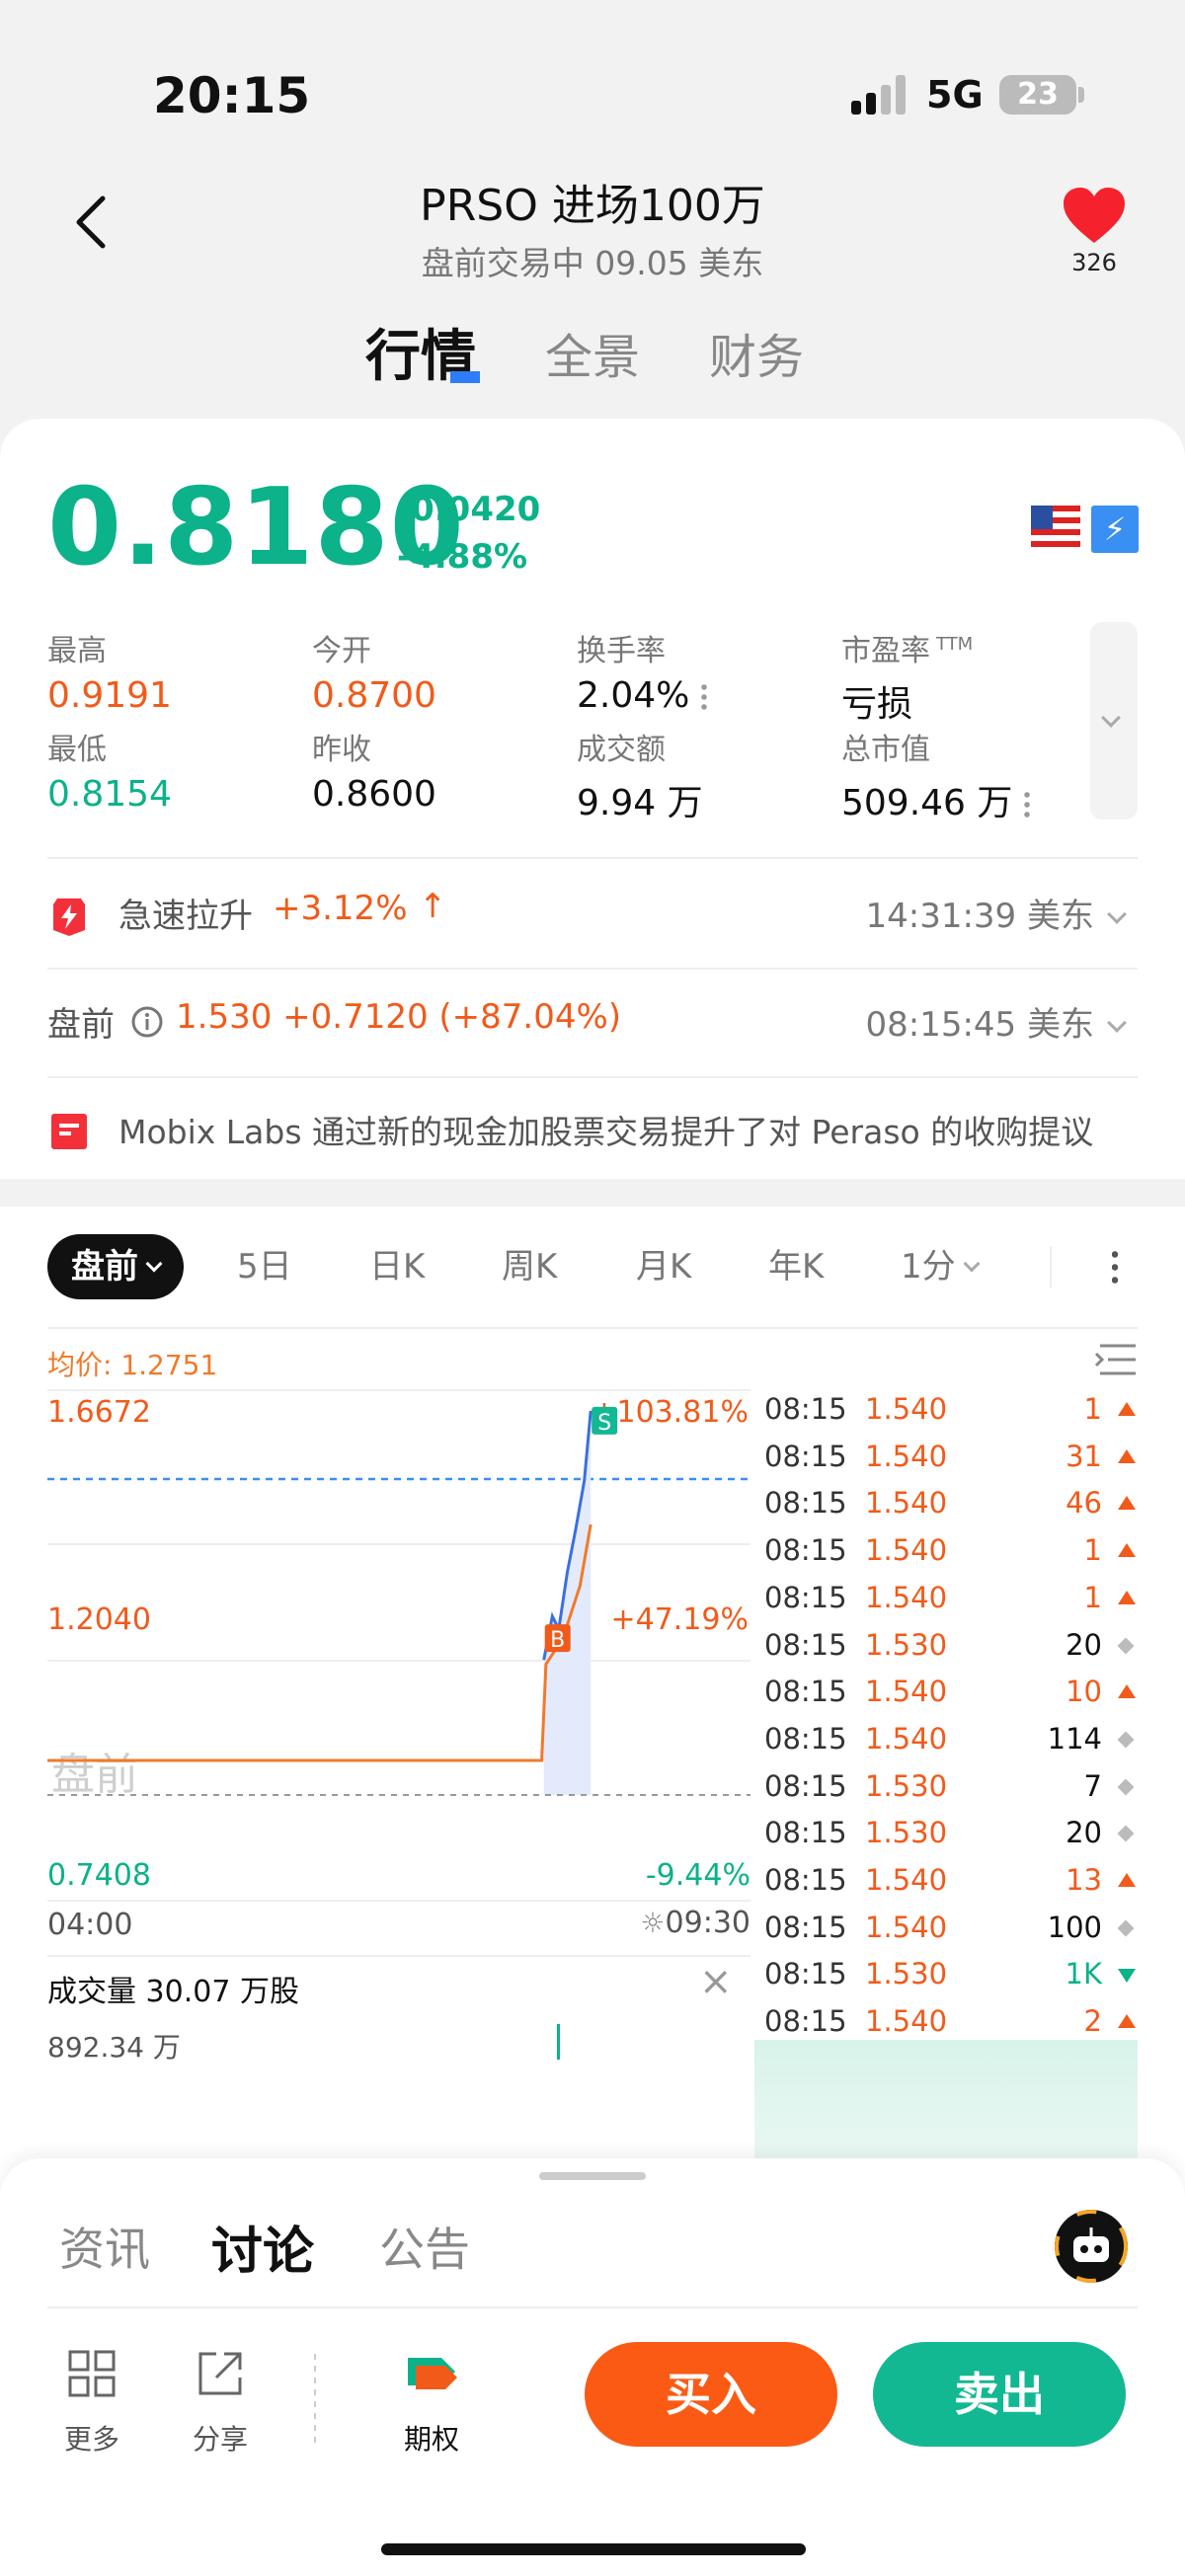 The image size is (1185, 2576). I want to click on more-button: 更多, so click(92, 2403).